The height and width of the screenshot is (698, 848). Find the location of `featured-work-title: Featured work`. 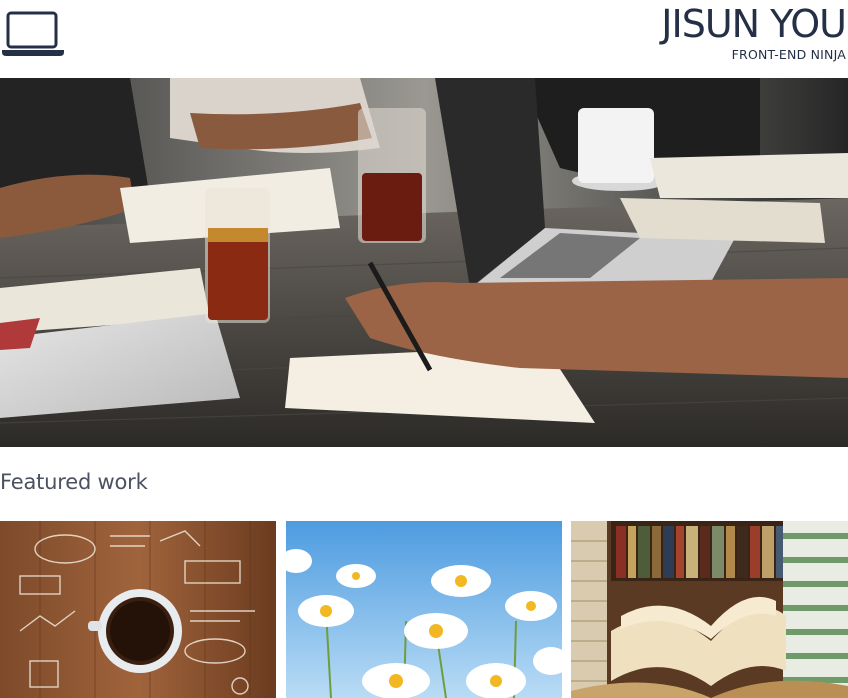

featured-work-title: Featured work is located at coordinates (74, 482).